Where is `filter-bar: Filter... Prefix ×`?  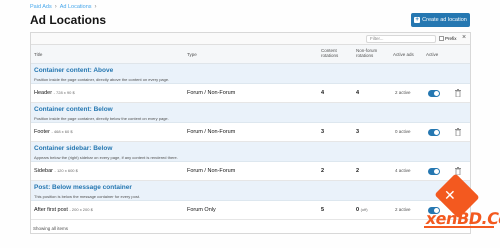
filter-bar: Filter... Prefix × is located at coordinates (250, 39).